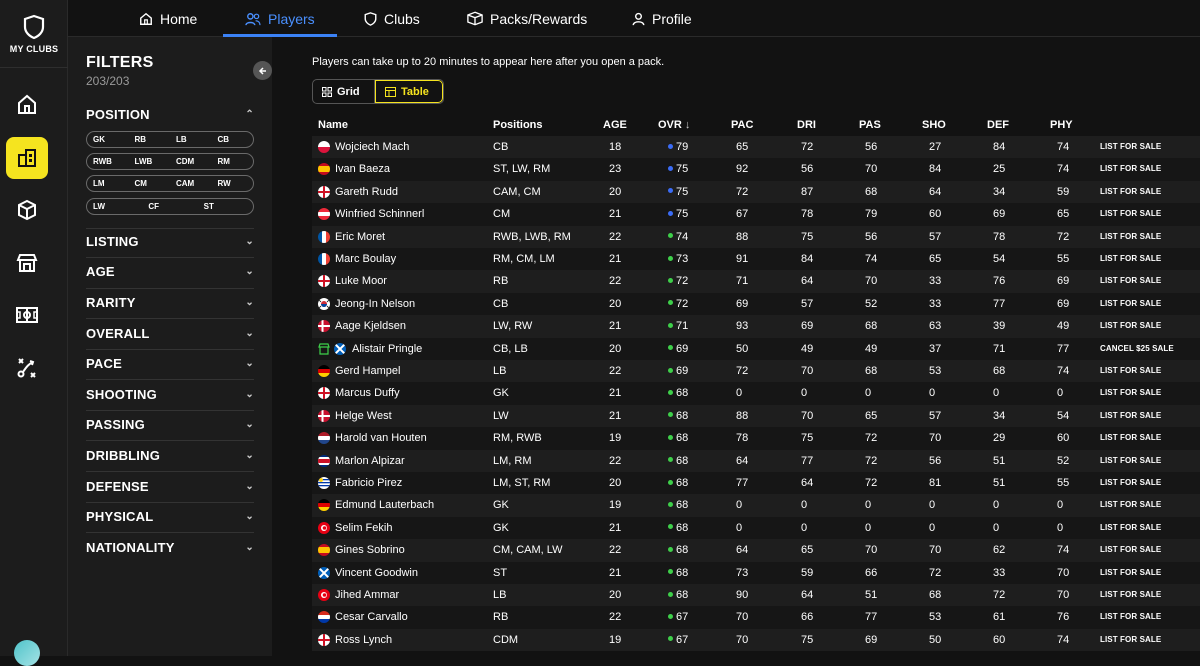  What do you see at coordinates (191, 183) in the screenshot?
I see `position-chip-cam: CAM` at bounding box center [191, 183].